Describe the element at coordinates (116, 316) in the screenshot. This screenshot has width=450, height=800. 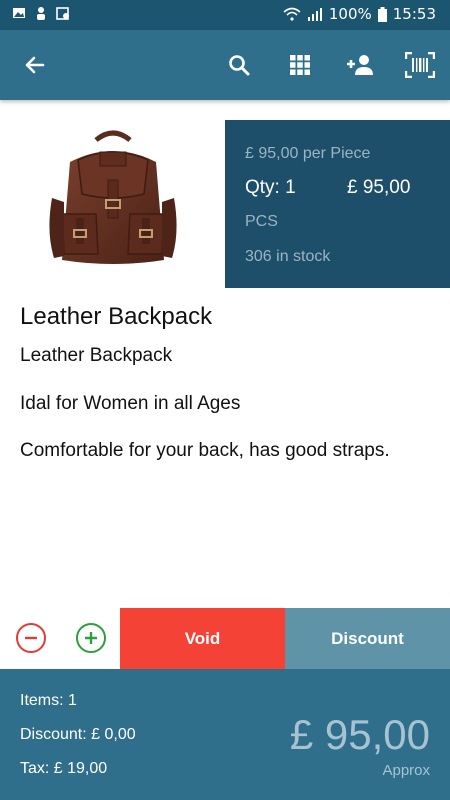
I see `product-title: Leather Backpack` at that location.